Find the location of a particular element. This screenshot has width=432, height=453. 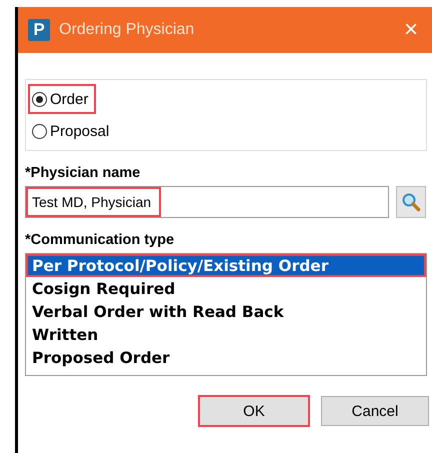

search-icon is located at coordinates (411, 202).